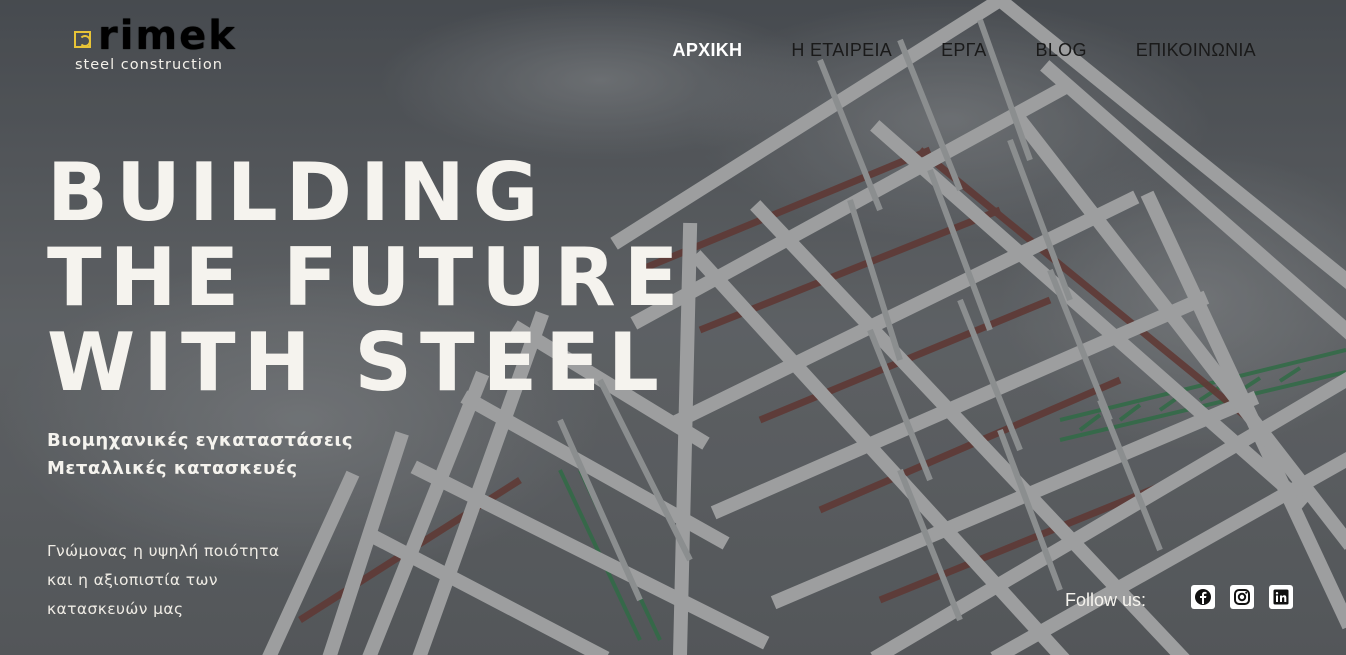  What do you see at coordinates (940, 50) in the screenshot?
I see `main-nav: ΑΡΧΙΚΗ Η ΕΤΑΙΡΕΙΑ ΕΡΓΑ BLOG ΕΠΙΚΟΙΝΩΝΙΑ` at bounding box center [940, 50].